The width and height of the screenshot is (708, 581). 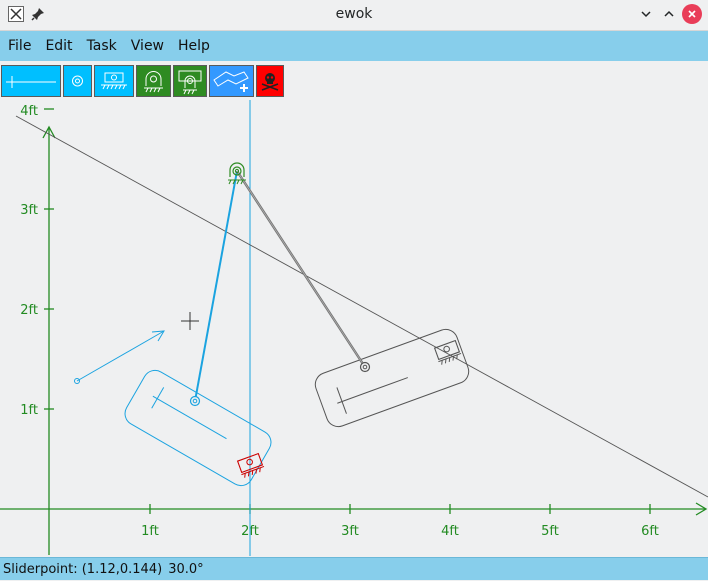 I want to click on x-axis, so click(x=354, y=509).